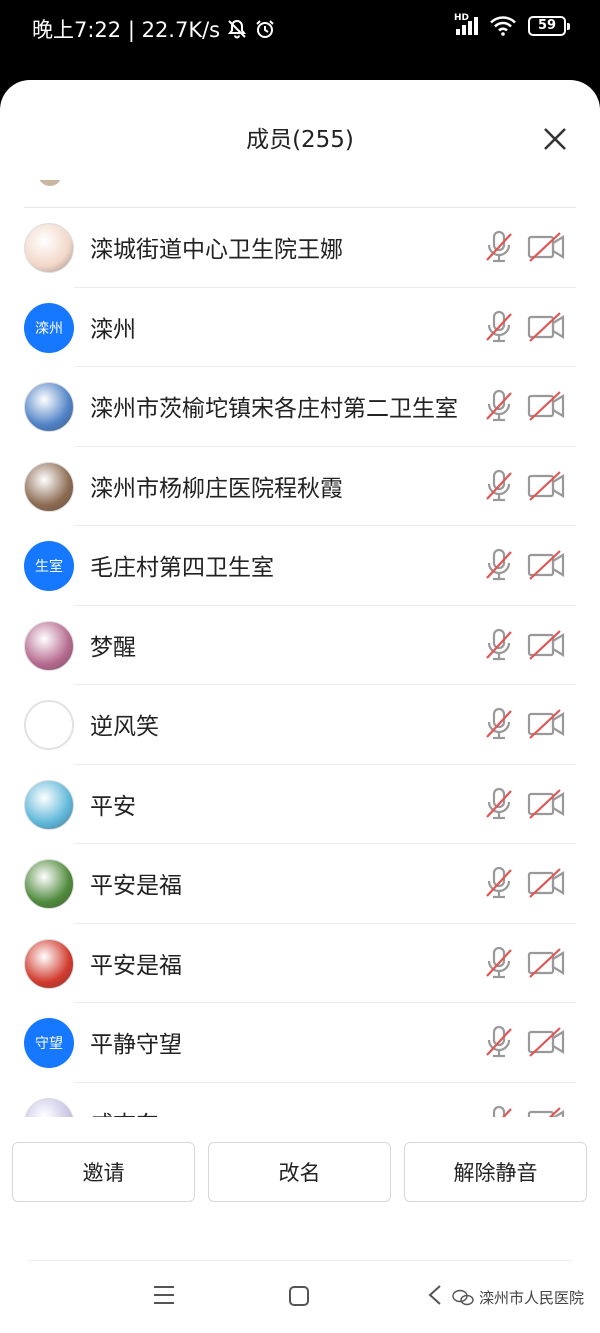  I want to click on list-item: 滦州市茨榆坨镇宋各庄村第二卫生室, so click(300, 407).